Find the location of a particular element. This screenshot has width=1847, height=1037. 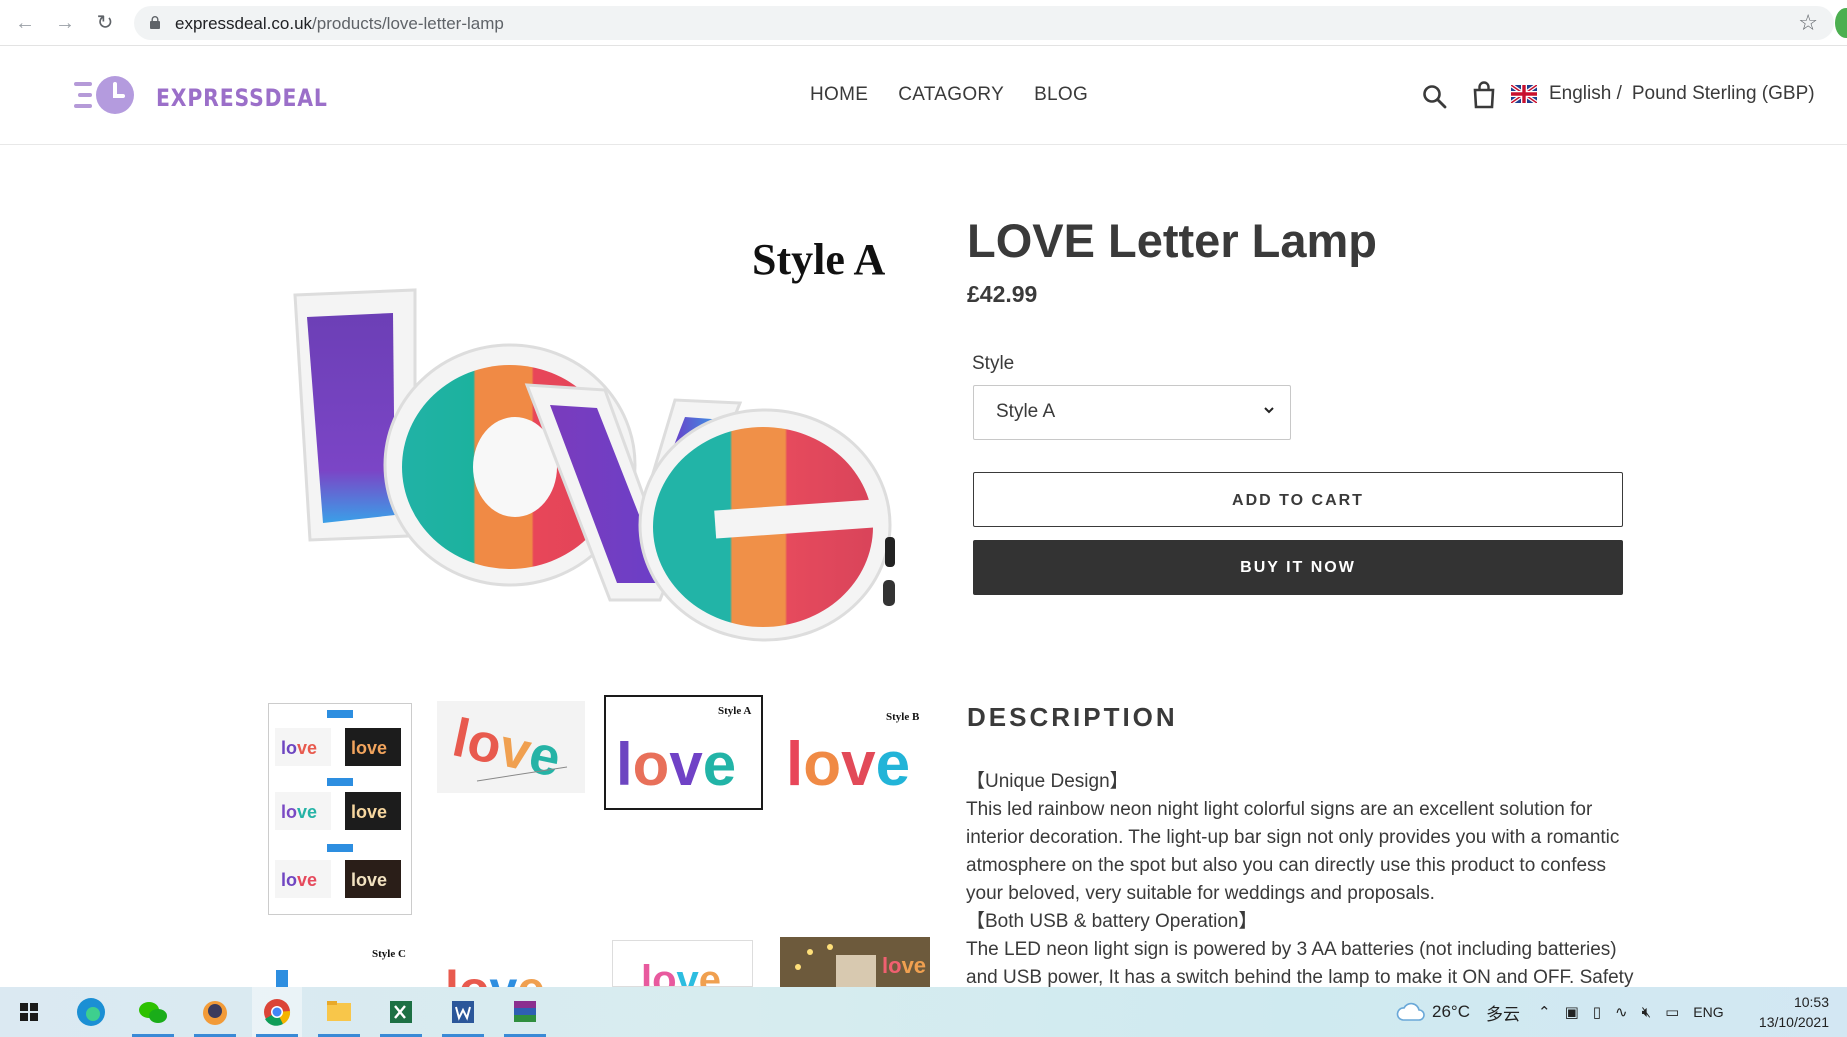

currency-label: Pound Sterling (GBP) is located at coordinates (1723, 93).